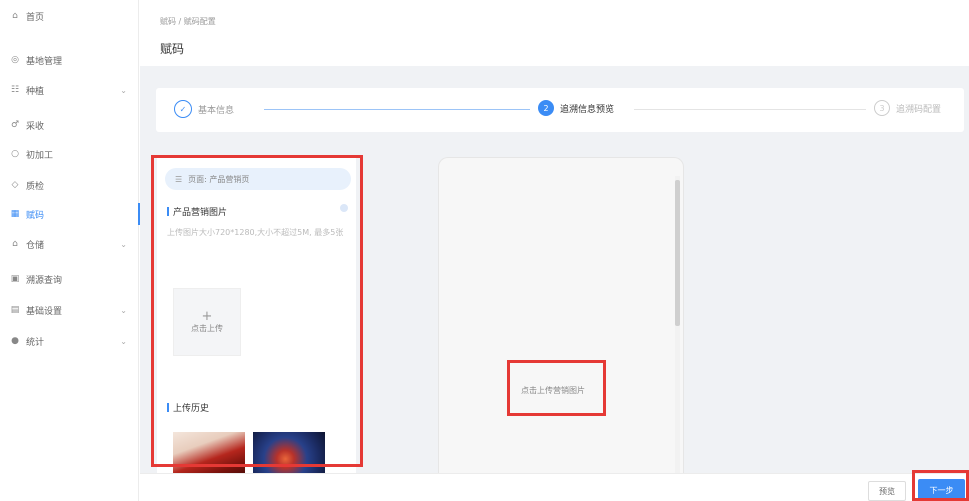  What do you see at coordinates (15, 214) in the screenshot?
I see `qrcode-icon: ▦` at bounding box center [15, 214].